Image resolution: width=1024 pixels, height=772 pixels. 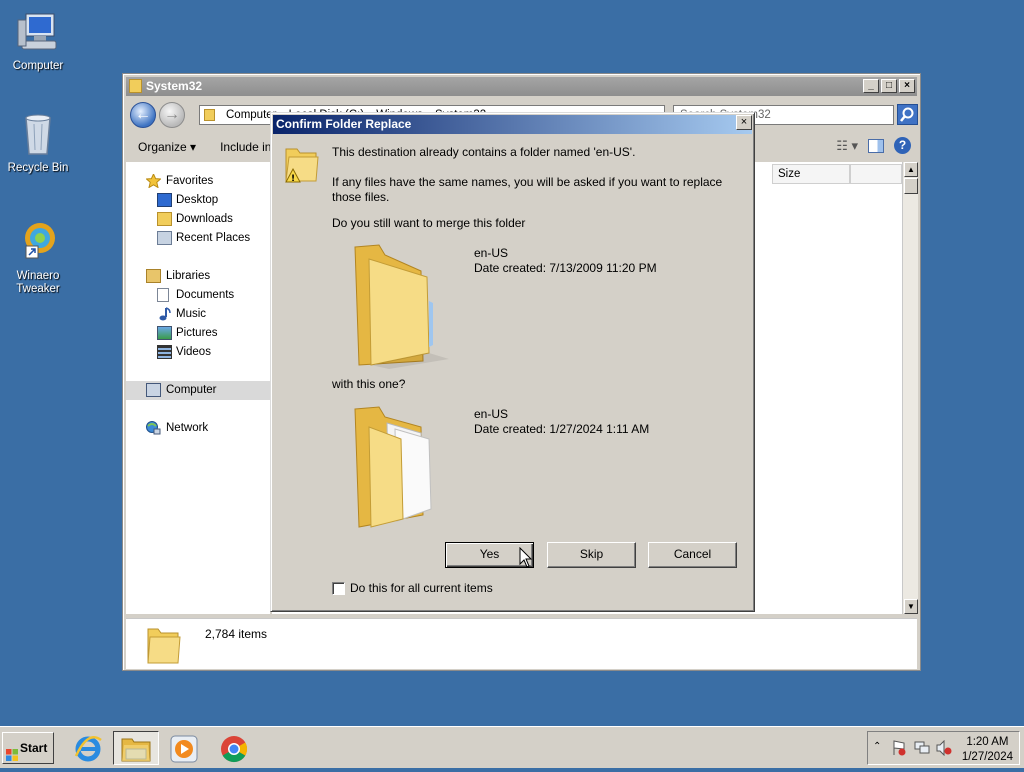 I want to click on desktop-icon-winaero-tweaker: Winaero Tweaker, so click(x=38, y=257).